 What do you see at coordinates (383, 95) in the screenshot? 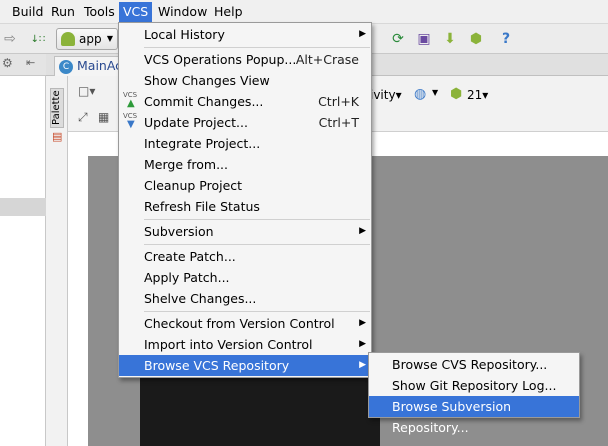
I see `activity-label: ivity` at bounding box center [383, 95].